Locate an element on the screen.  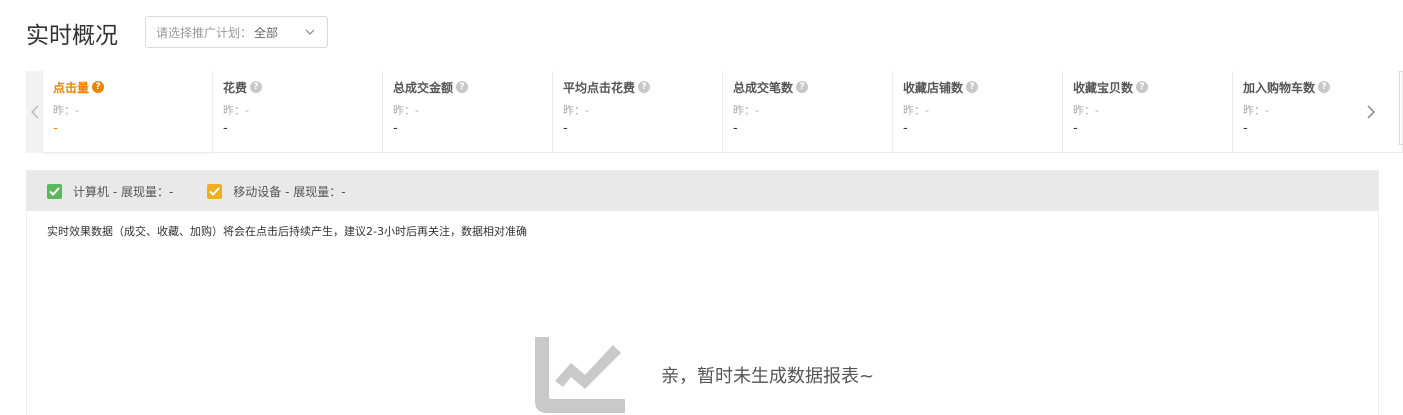
metric-name: 总成交笔数 is located at coordinates (763, 87).